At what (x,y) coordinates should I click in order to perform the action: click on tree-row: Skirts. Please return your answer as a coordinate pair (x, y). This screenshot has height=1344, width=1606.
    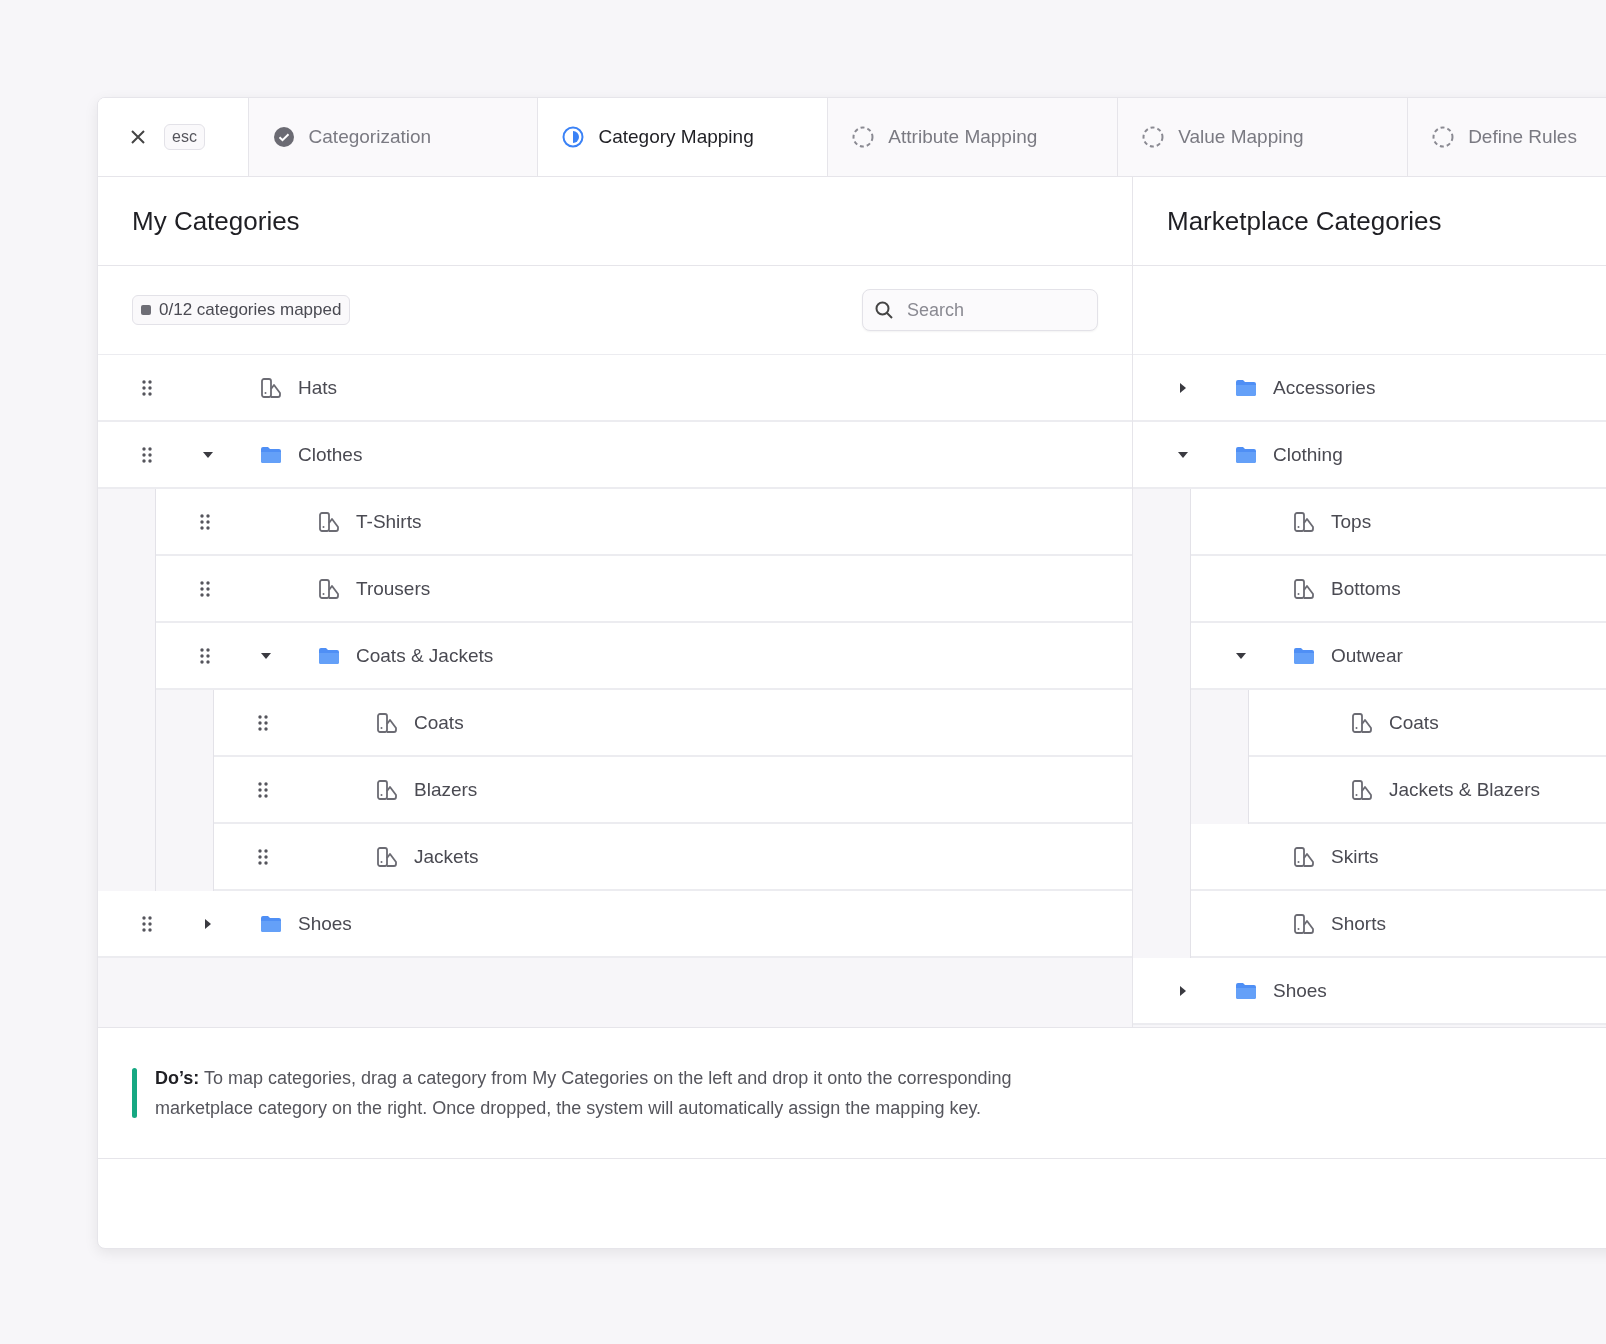
    Looking at the image, I should click on (1398, 857).